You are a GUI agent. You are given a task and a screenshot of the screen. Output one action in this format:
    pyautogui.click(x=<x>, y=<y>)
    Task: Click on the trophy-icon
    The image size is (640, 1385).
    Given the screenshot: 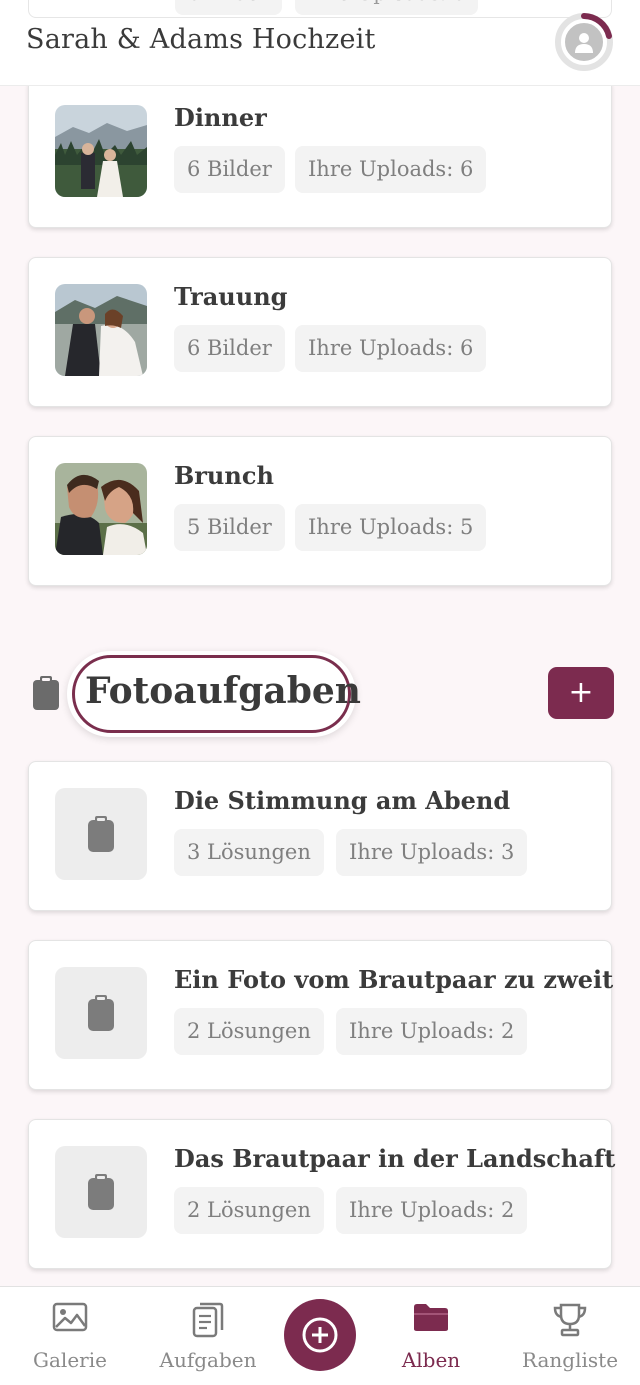 What is the action you would take?
    pyautogui.click(x=570, y=1320)
    